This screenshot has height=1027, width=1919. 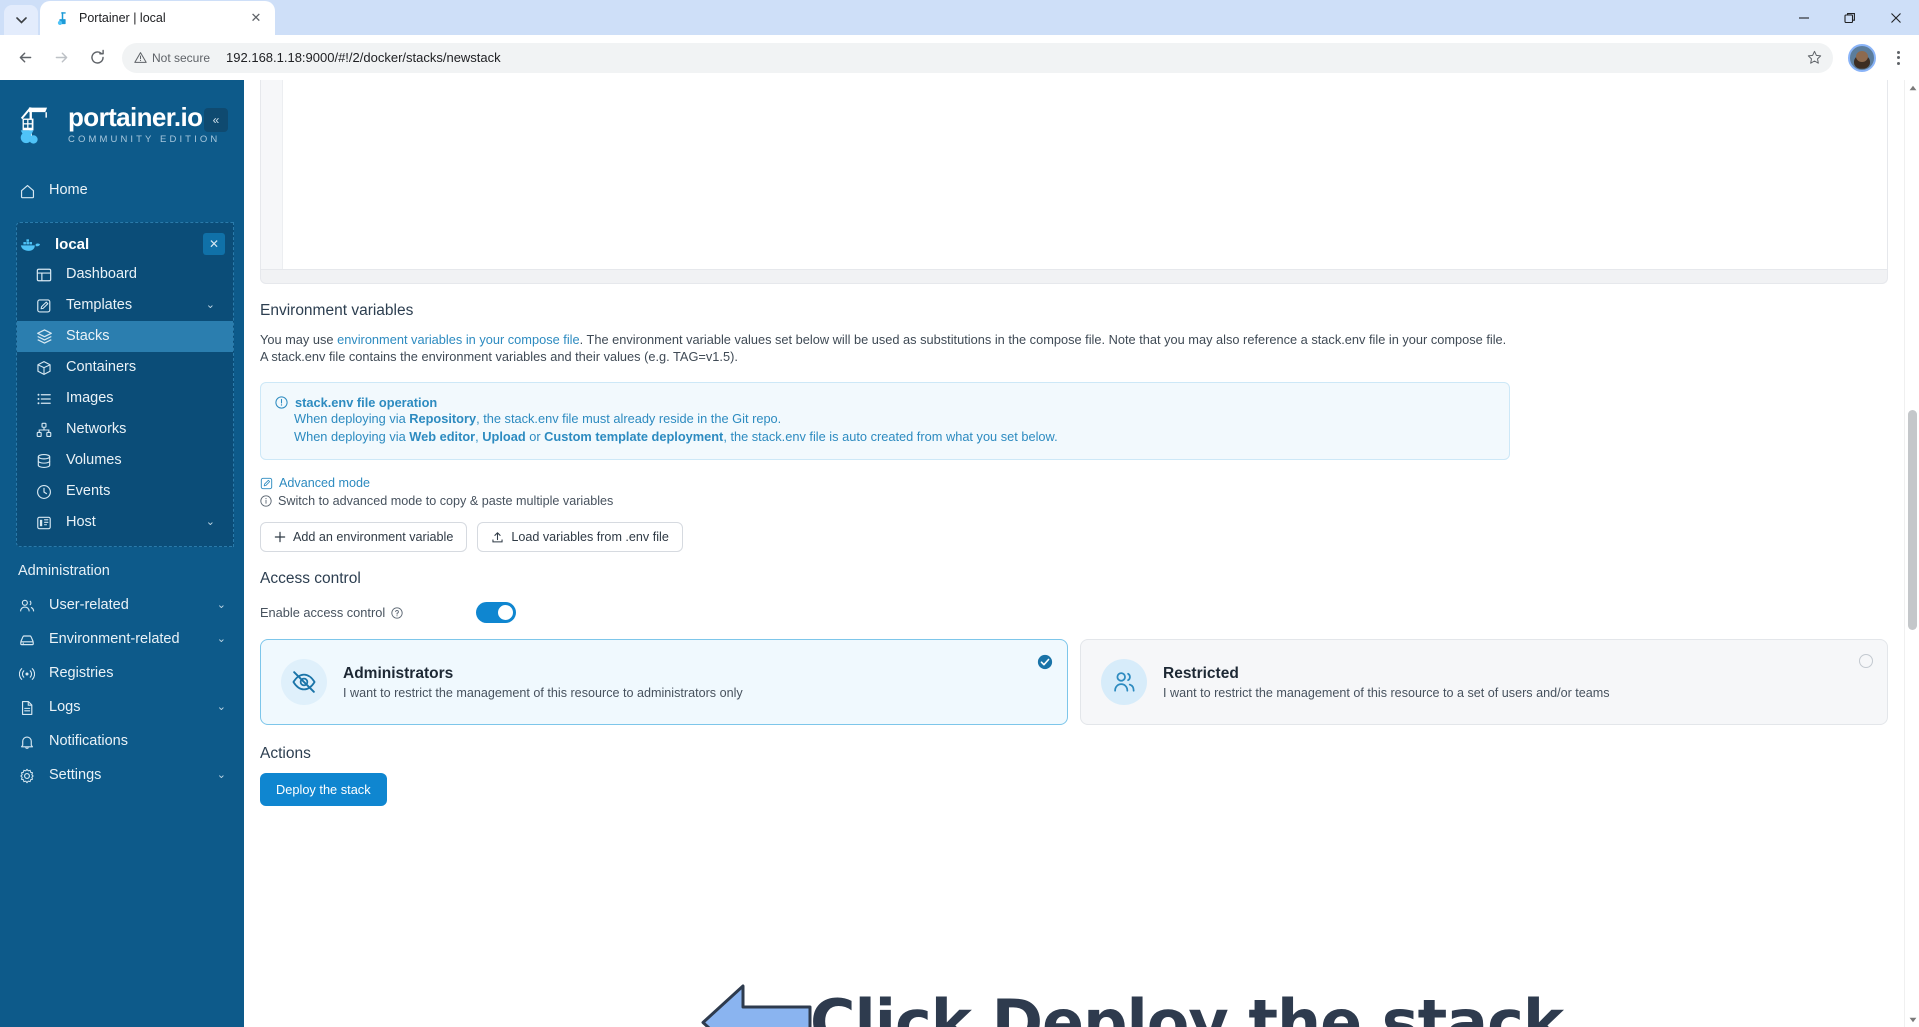 I want to click on sidebar-logo: portainer.io COMMUNITY EDITION «, so click(x=122, y=118).